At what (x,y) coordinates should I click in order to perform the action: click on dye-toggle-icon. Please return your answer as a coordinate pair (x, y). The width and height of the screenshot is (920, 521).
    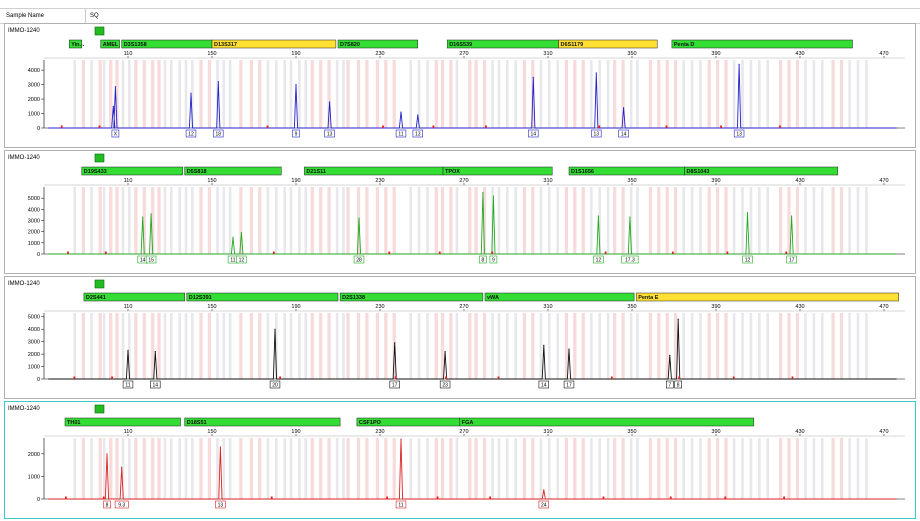
    Looking at the image, I should click on (99, 284).